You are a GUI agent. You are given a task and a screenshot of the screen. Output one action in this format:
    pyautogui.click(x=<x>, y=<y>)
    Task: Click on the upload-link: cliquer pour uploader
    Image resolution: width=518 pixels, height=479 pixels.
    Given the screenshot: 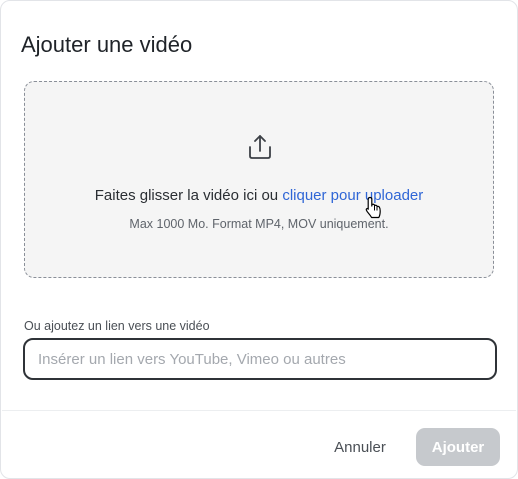 What is the action you would take?
    pyautogui.click(x=352, y=195)
    